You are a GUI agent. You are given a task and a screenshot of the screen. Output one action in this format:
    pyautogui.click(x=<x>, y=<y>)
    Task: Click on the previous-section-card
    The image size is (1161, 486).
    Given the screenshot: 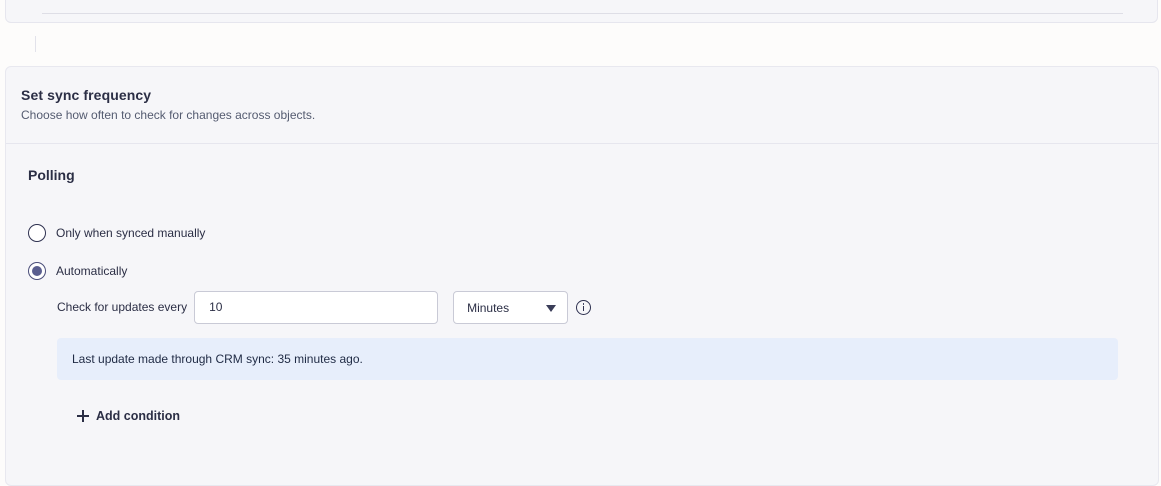 What is the action you would take?
    pyautogui.click(x=581, y=11)
    